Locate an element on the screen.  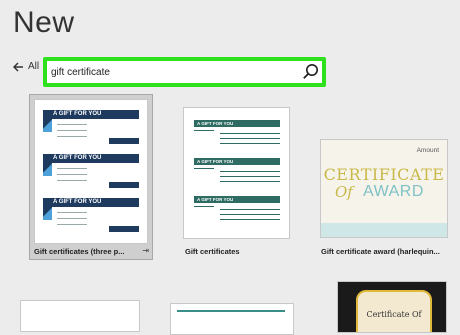
certificate-title: Certificate Of is located at coordinates (394, 314).